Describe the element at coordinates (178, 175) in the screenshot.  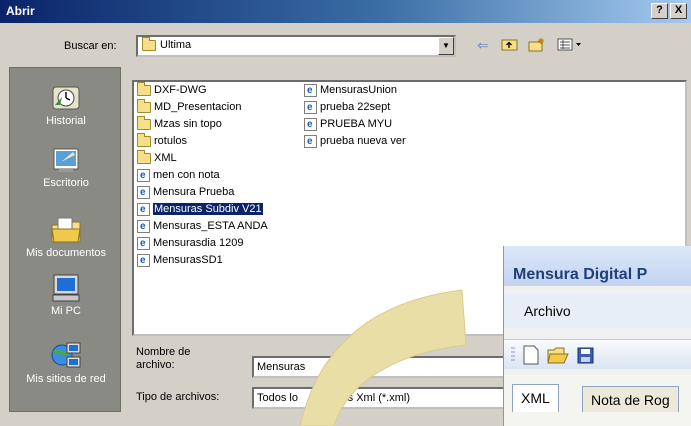
I see `list-item: men con nota` at that location.